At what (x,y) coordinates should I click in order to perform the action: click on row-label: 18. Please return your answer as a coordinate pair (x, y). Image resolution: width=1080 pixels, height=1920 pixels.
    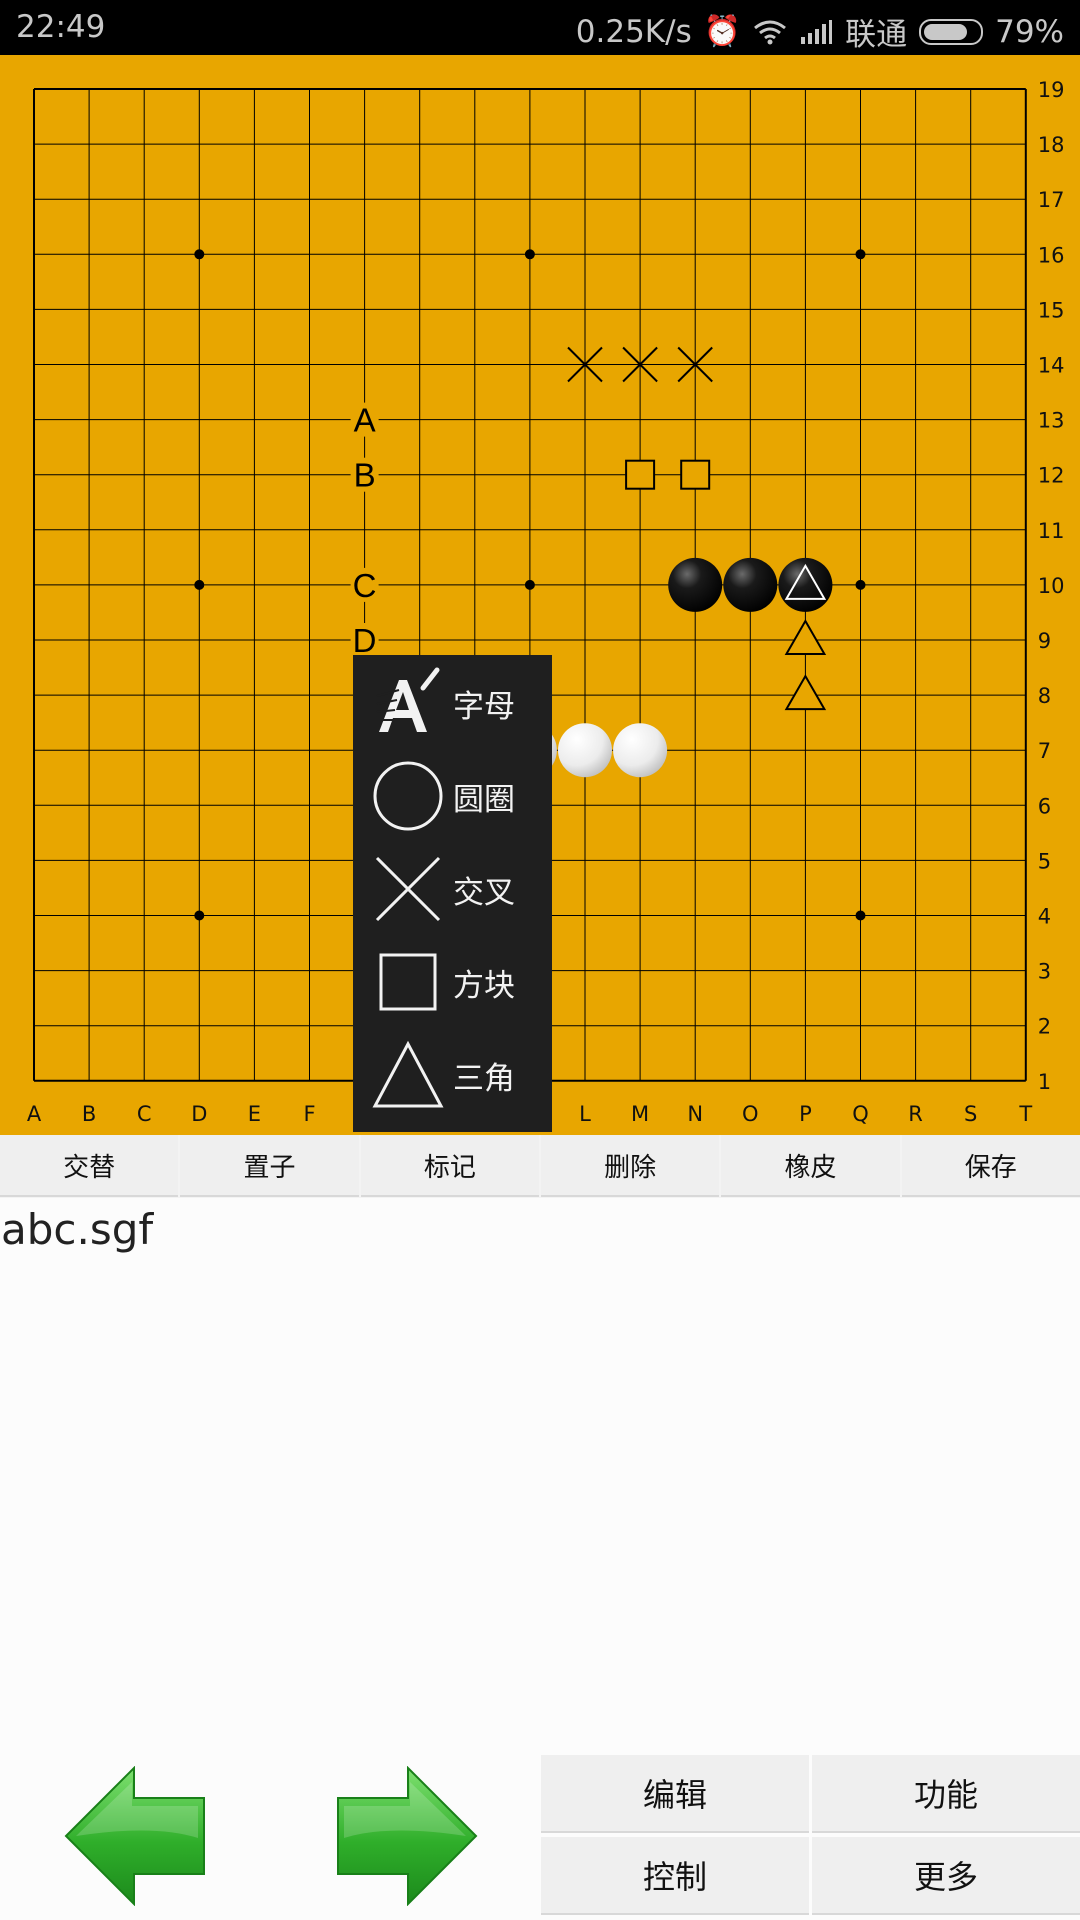
    Looking at the image, I should click on (1051, 145).